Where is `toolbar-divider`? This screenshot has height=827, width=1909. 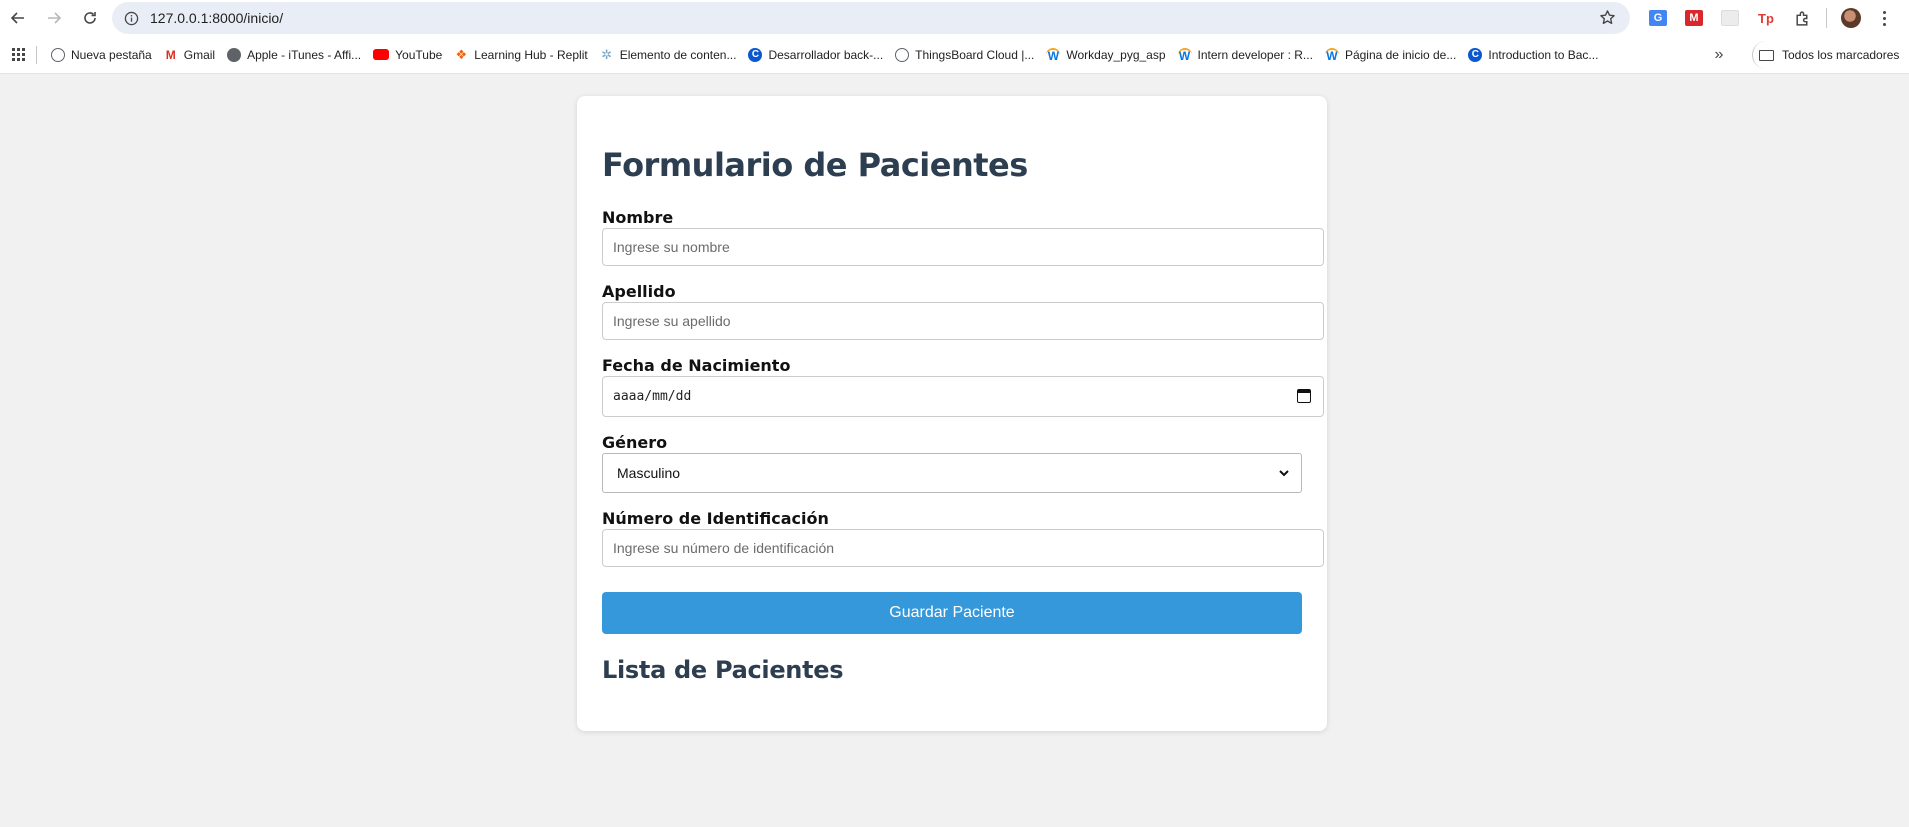
toolbar-divider is located at coordinates (1826, 18).